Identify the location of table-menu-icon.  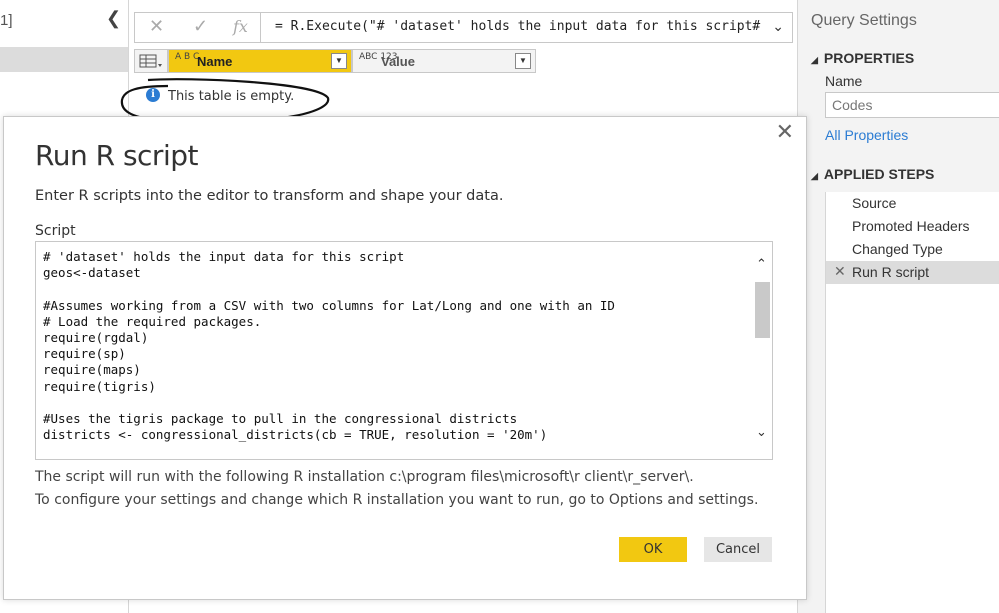
(151, 61).